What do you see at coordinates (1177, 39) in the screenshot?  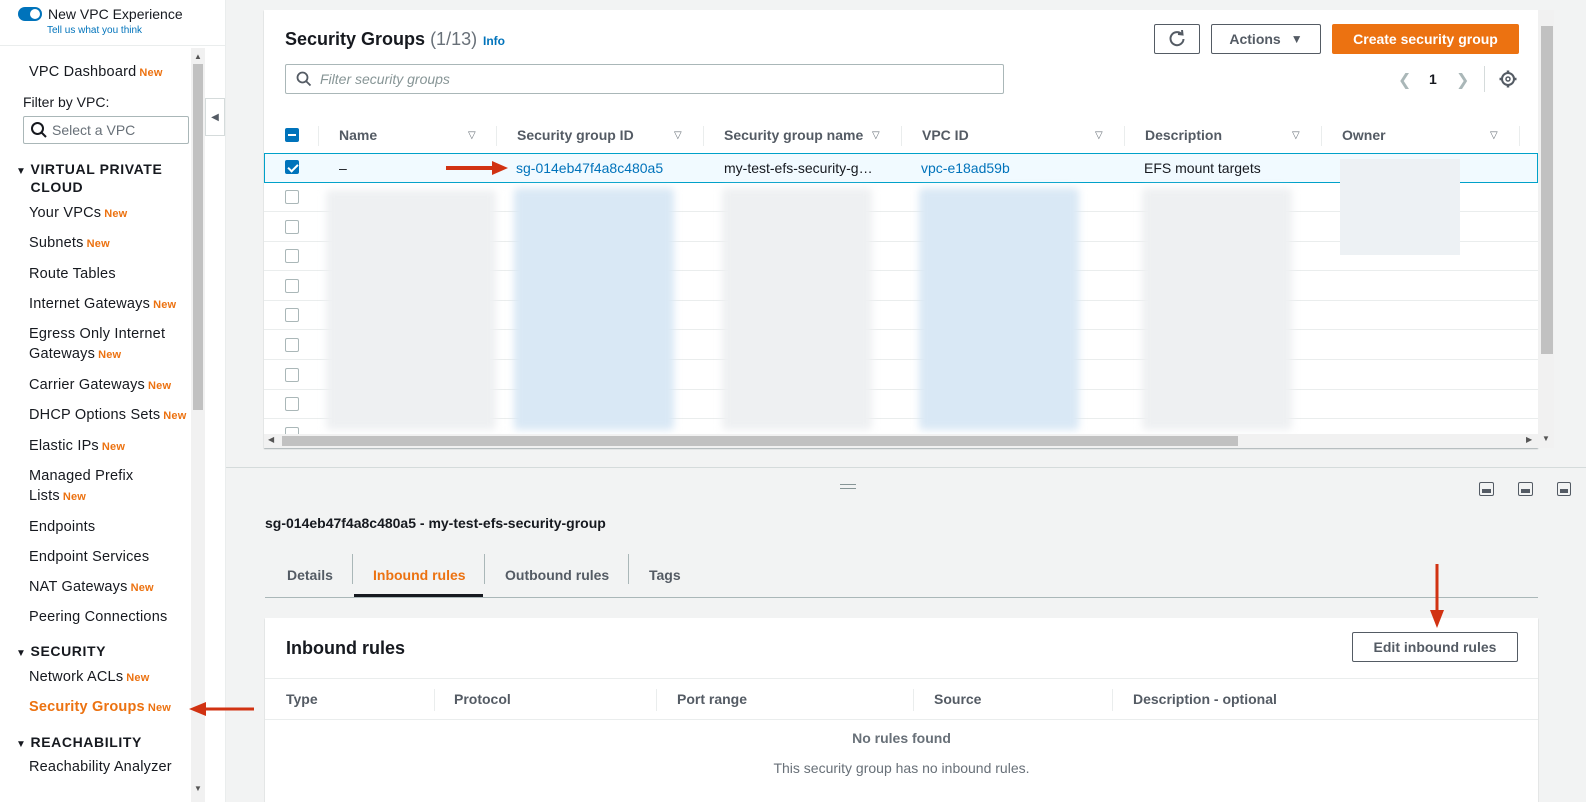 I see `refresh-button` at bounding box center [1177, 39].